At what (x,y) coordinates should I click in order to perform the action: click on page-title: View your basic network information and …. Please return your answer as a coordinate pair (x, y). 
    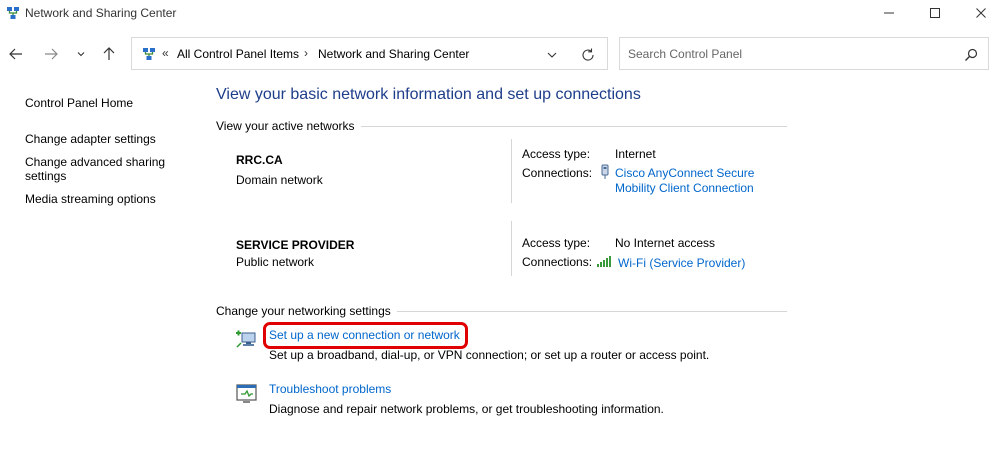
    Looking at the image, I should click on (428, 94).